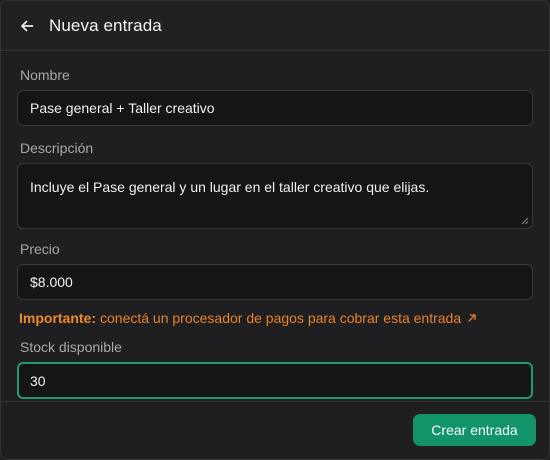 This screenshot has width=550, height=460. Describe the element at coordinates (40, 249) in the screenshot. I see `price-label: Precio` at that location.